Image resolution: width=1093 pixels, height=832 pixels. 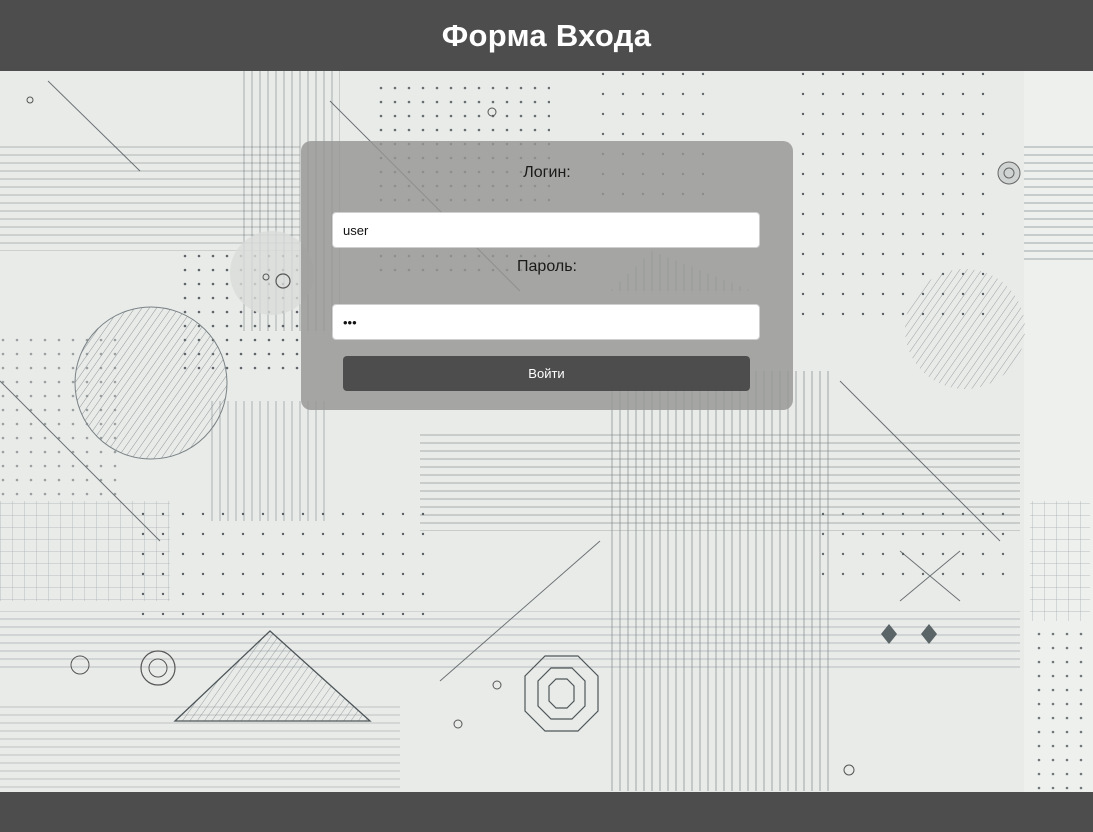 I want to click on password-input, so click(x=546, y=322).